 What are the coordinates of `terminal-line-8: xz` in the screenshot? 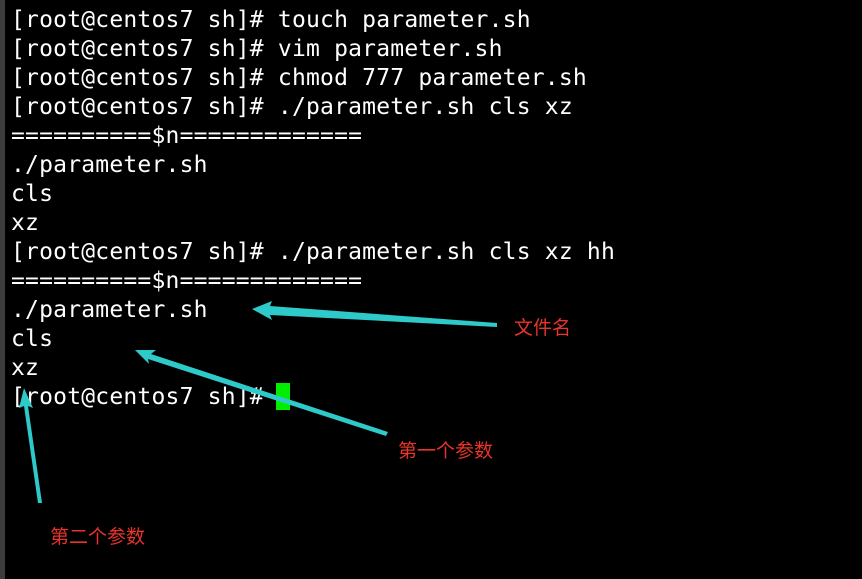 It's located at (25, 223).